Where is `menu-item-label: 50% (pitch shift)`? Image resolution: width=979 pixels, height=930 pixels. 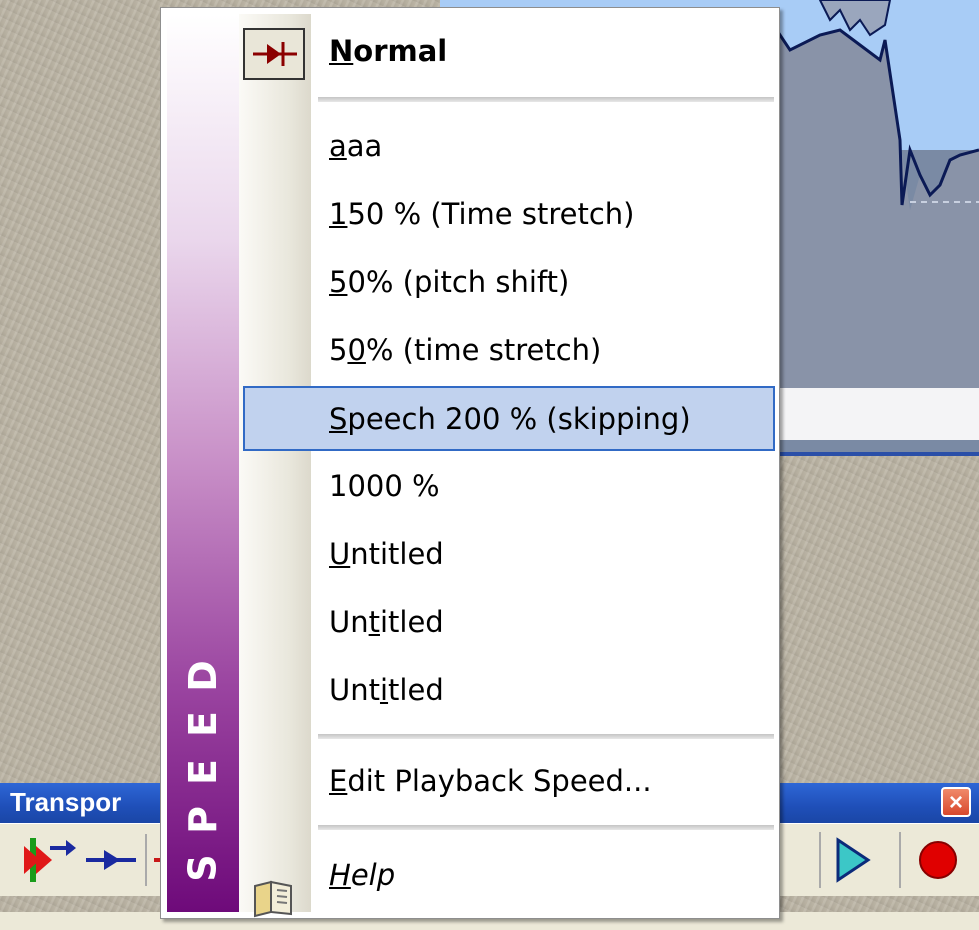 menu-item-label: 50% (pitch shift) is located at coordinates (449, 282).